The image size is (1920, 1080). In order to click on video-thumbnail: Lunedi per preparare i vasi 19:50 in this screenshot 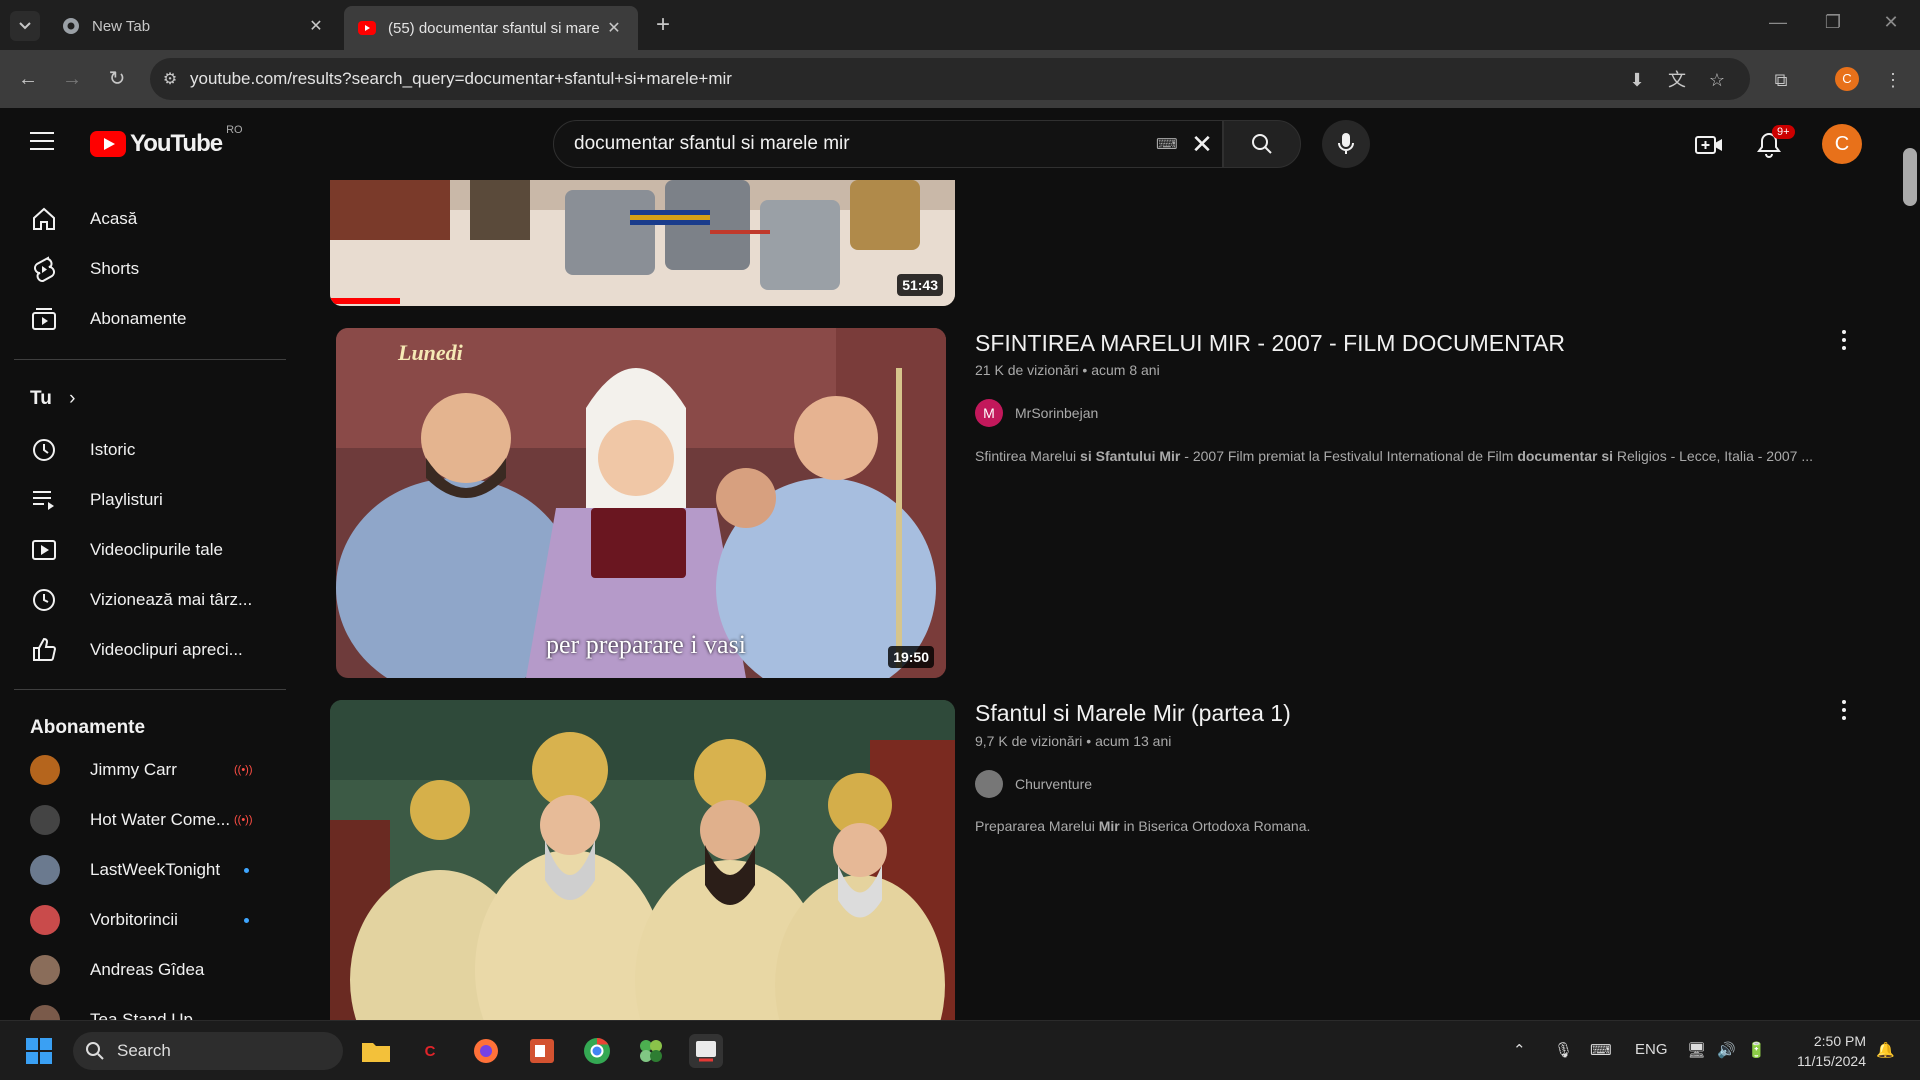, I will do `click(641, 503)`.